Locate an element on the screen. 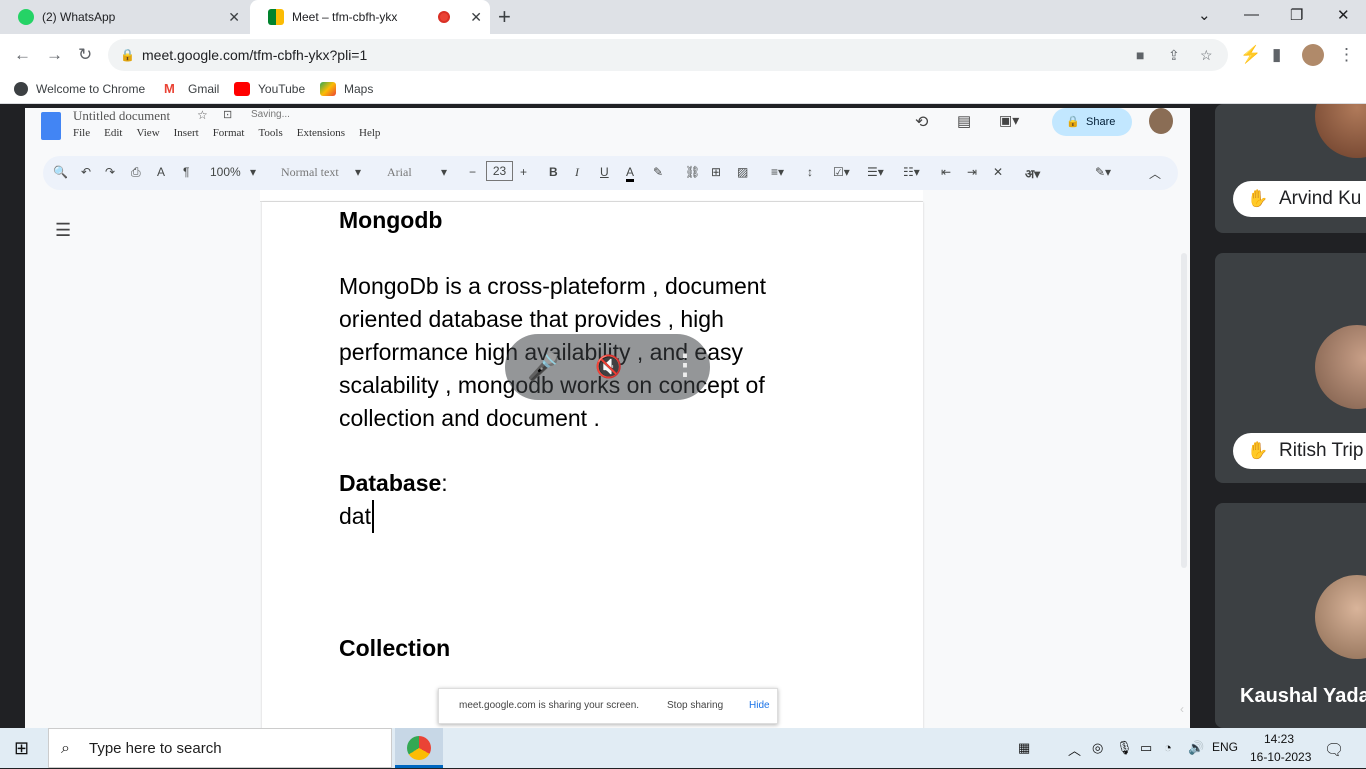 This screenshot has width=1366, height=769. menu-insert: Insert is located at coordinates (186, 133).